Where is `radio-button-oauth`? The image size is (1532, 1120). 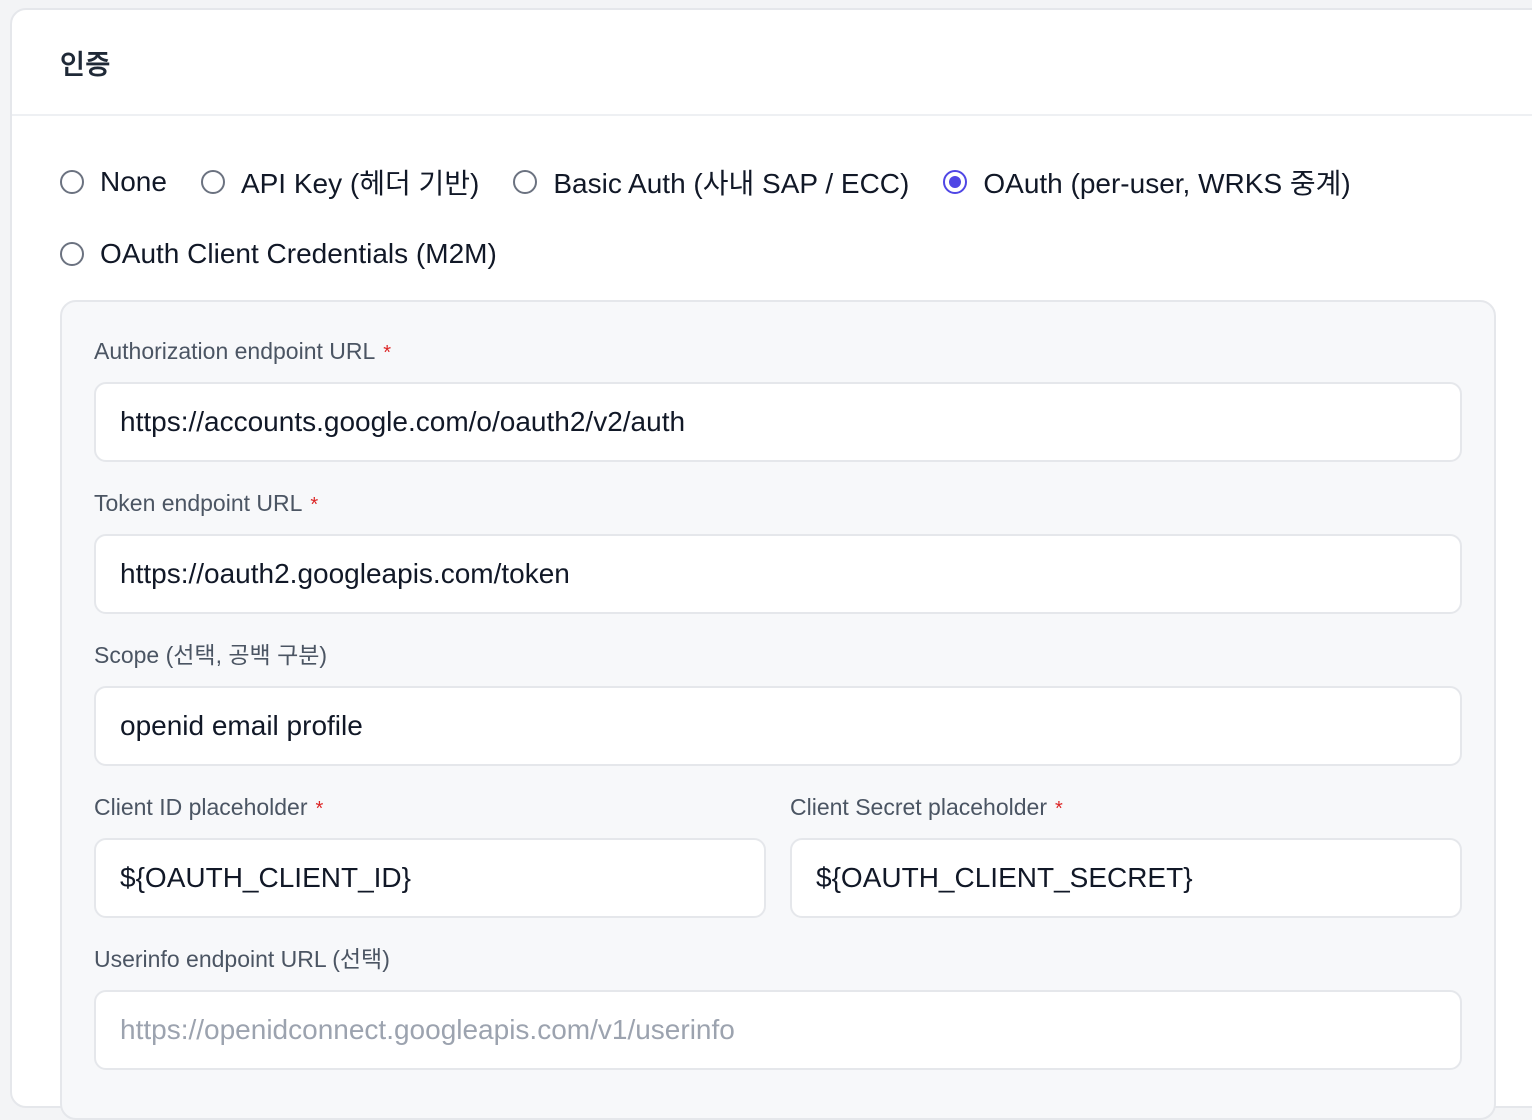
radio-button-oauth is located at coordinates (955, 182).